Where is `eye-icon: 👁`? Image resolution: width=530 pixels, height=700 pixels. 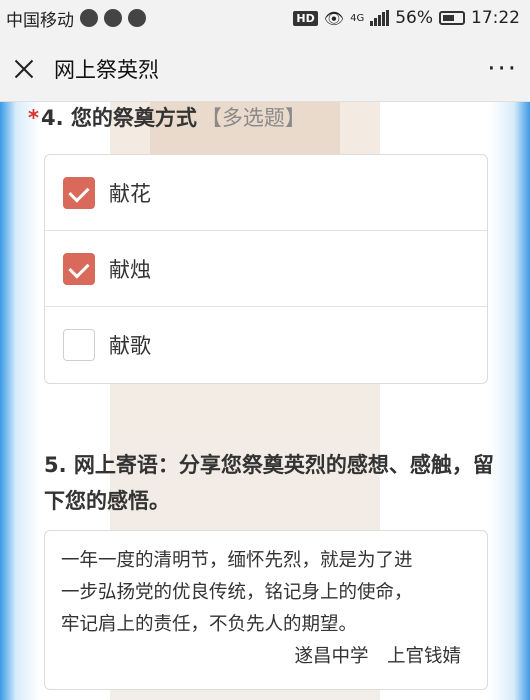 eye-icon: 👁 is located at coordinates (334, 18).